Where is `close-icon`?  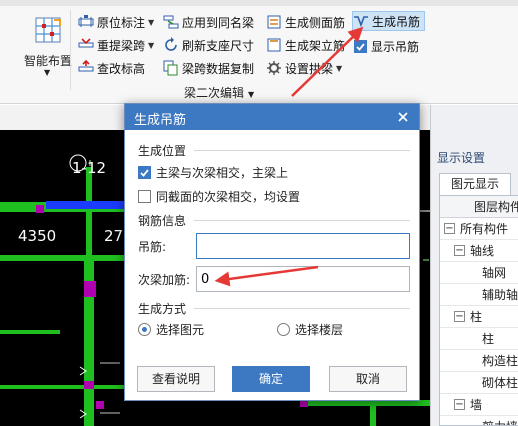 close-icon is located at coordinates (403, 117).